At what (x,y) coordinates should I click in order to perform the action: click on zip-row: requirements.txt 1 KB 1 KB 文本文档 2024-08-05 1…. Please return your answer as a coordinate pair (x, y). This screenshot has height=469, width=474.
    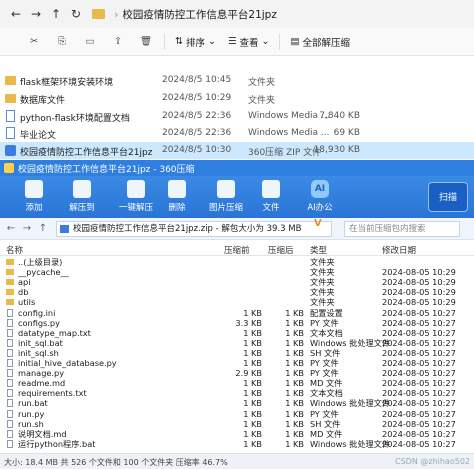
    Looking at the image, I should click on (237, 393).